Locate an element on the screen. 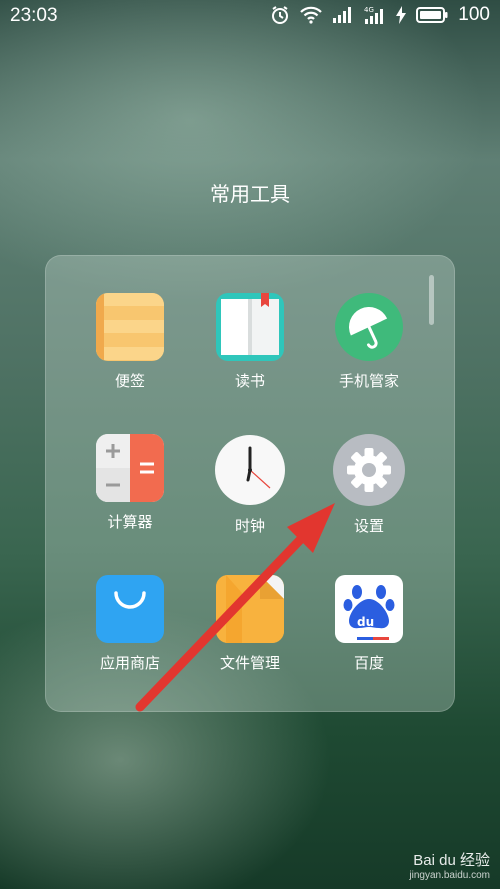 The image size is (500, 889). status-icons: 4G 100 is located at coordinates (380, 15).